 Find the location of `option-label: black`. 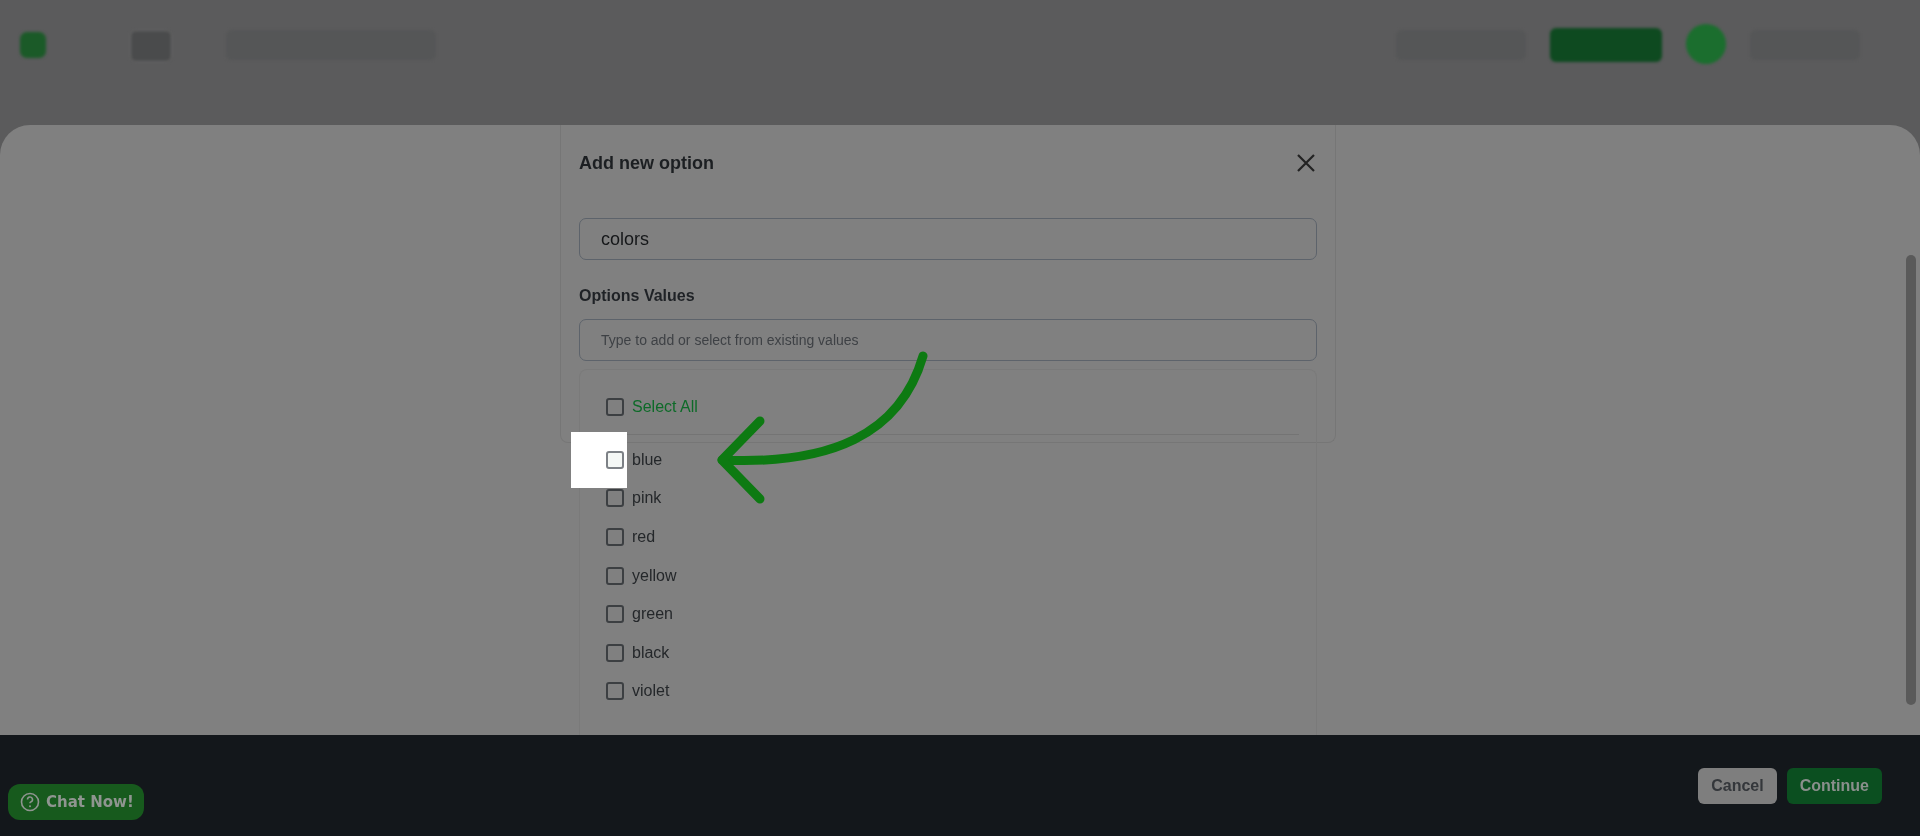

option-label: black is located at coordinates (651, 652).